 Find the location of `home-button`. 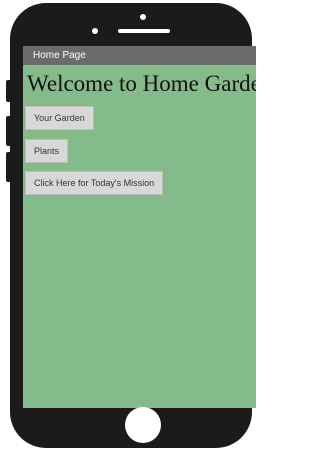

home-button is located at coordinates (143, 425).